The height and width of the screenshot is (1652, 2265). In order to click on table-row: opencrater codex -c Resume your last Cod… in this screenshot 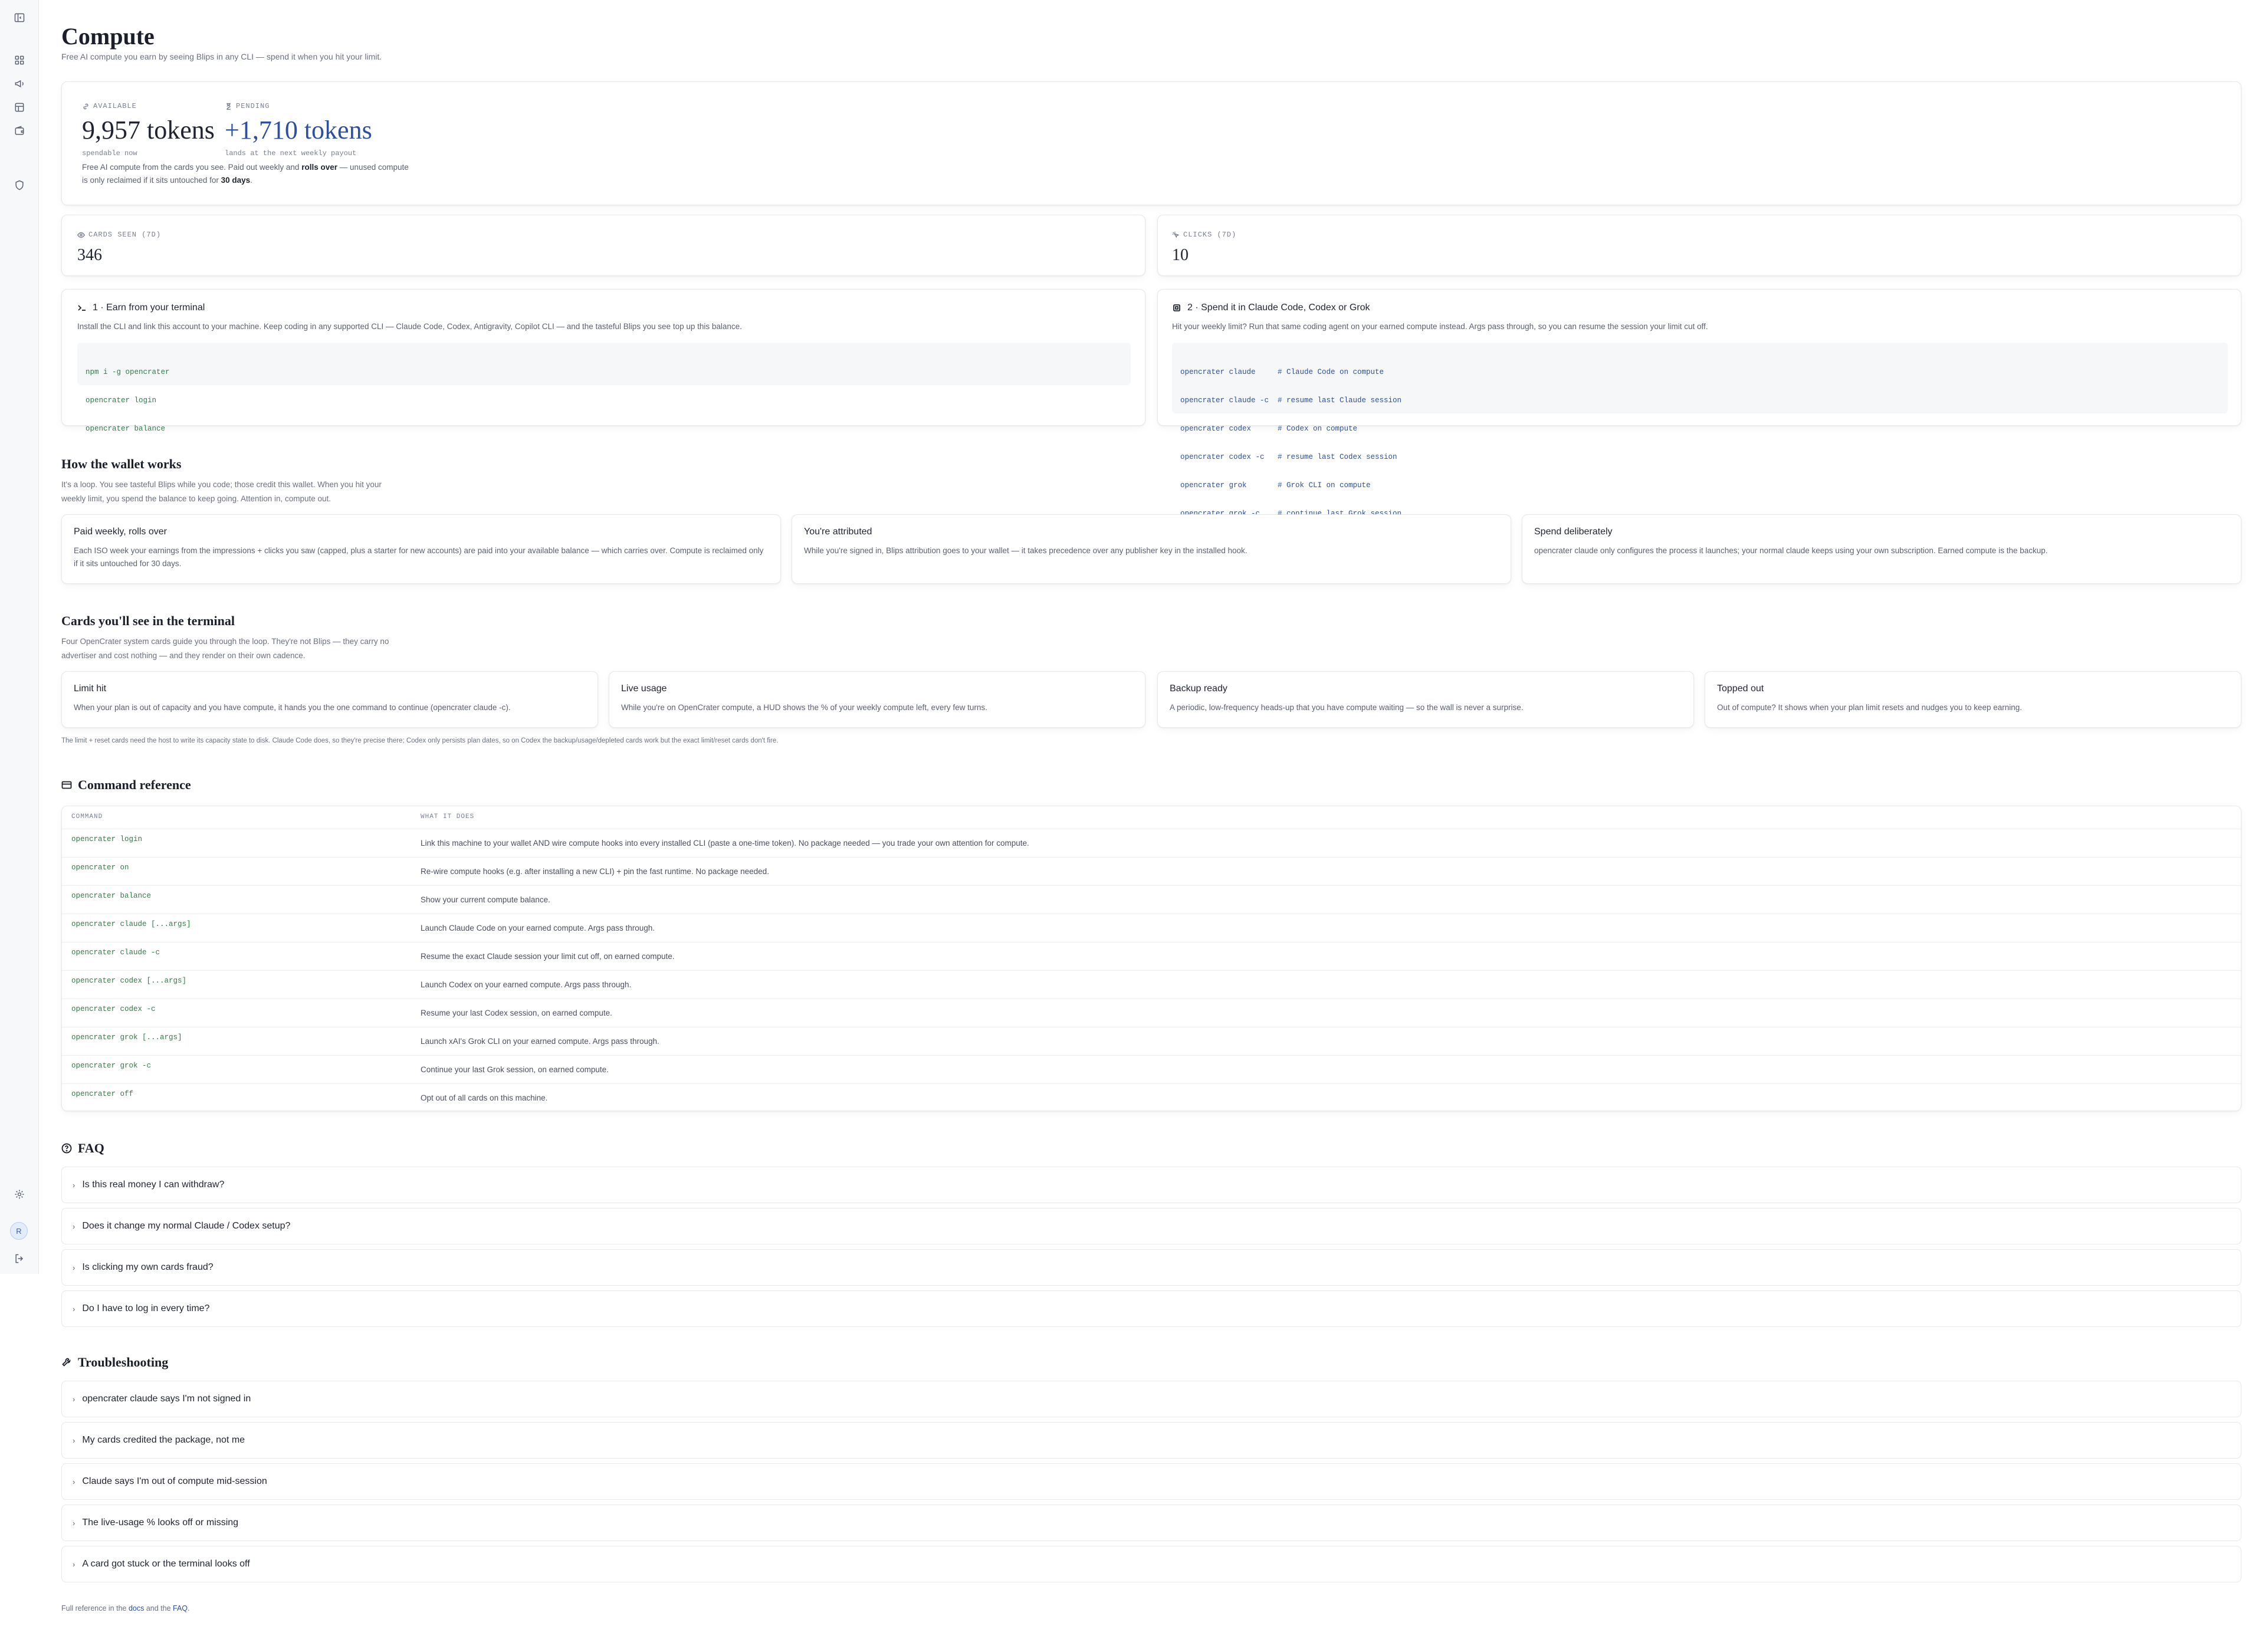, I will do `click(1151, 1013)`.